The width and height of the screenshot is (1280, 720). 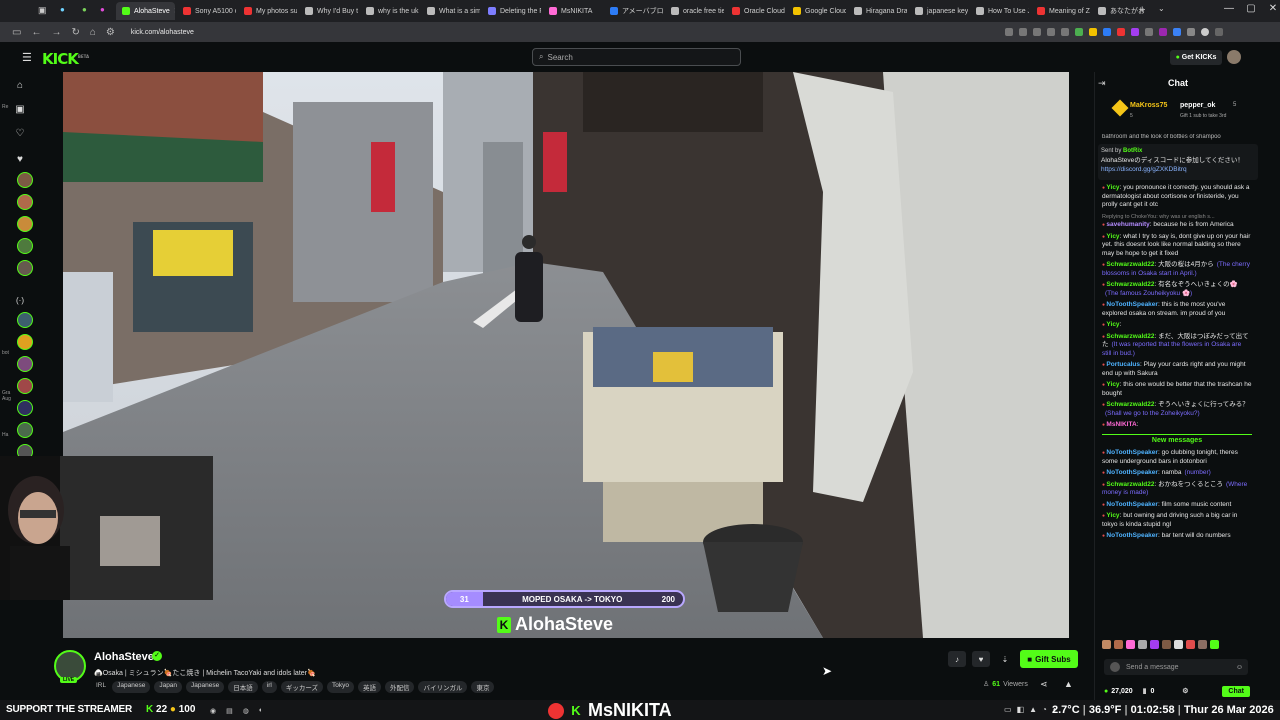 What do you see at coordinates (20, 159) in the screenshot?
I see `heart-icon: ♥` at bounding box center [20, 159].